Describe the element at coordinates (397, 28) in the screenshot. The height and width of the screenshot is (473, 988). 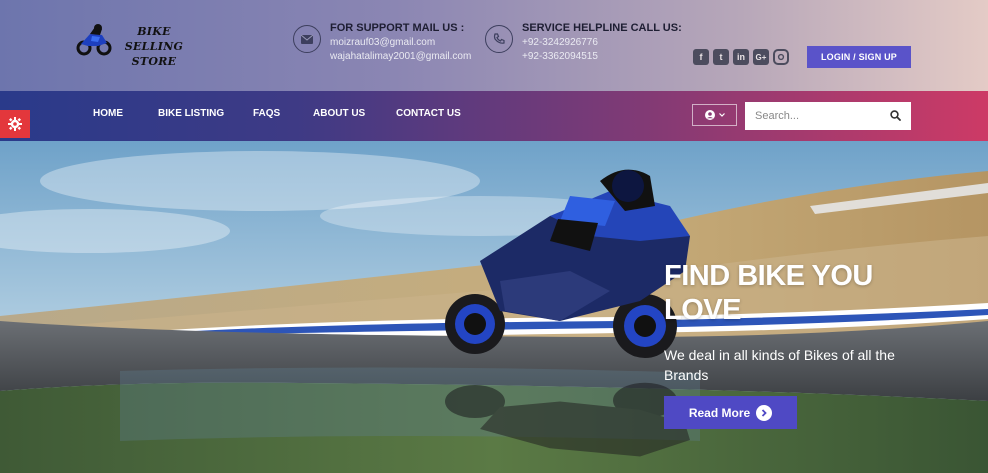
I see `support-title: FOR SUPPORT MAIL US :` at that location.